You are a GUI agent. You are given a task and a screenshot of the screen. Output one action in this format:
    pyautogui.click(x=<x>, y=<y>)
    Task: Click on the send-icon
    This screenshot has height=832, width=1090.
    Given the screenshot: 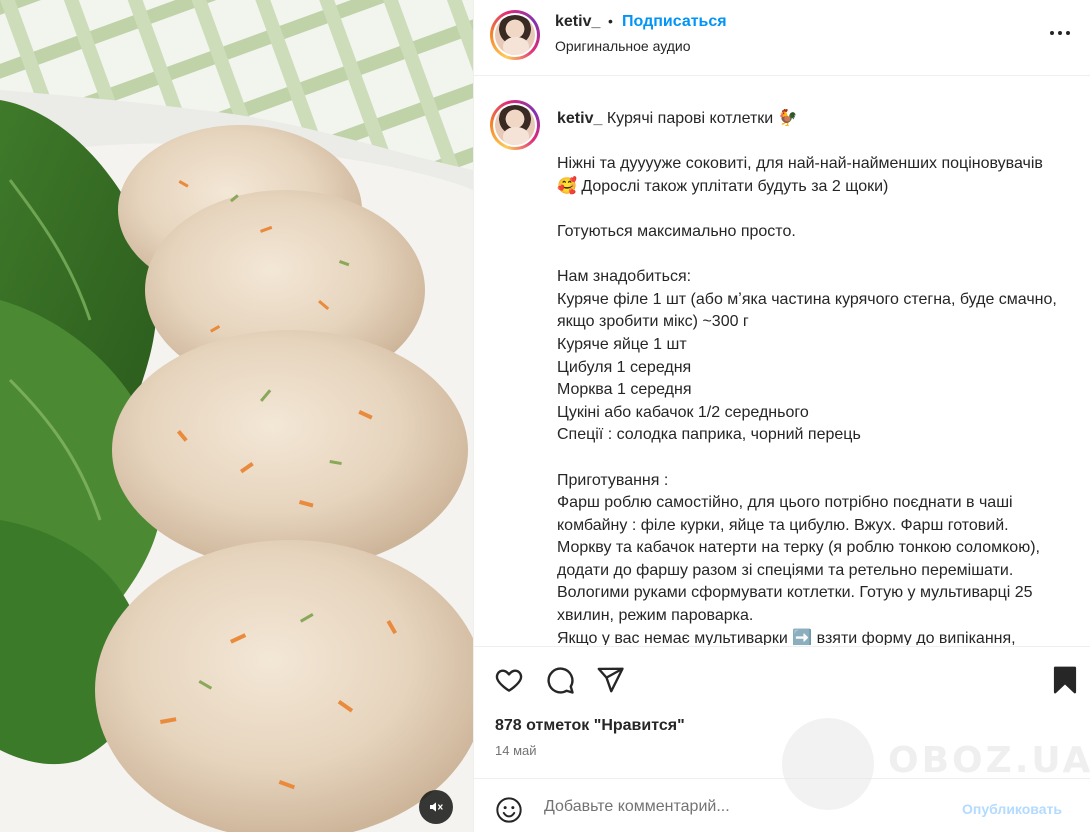 What is the action you would take?
    pyautogui.click(x=610, y=680)
    